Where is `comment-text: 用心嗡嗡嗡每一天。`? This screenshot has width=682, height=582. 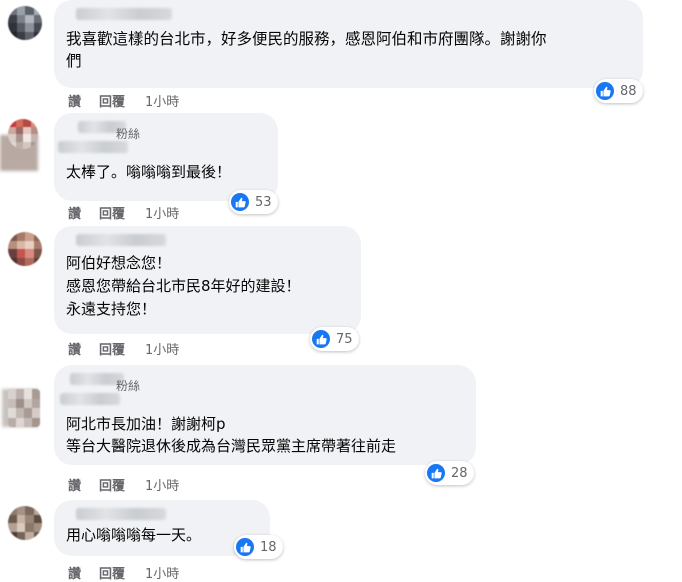
comment-text: 用心嗡嗡嗡每一天。 is located at coordinates (134, 535).